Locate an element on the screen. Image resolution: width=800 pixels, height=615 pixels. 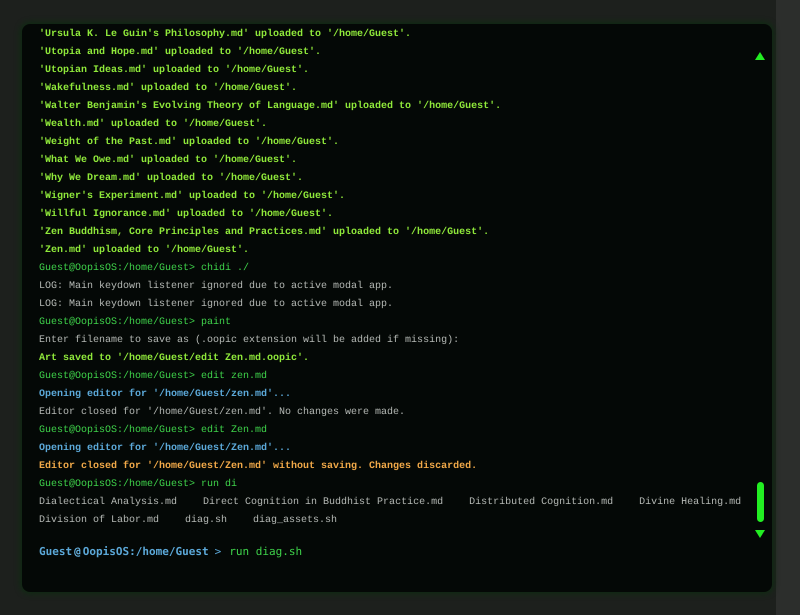
upload-message: 'Ursula K. Le Guin's Philosophy.md' uploaded to '/home/Guest'. is located at coordinates (225, 34).